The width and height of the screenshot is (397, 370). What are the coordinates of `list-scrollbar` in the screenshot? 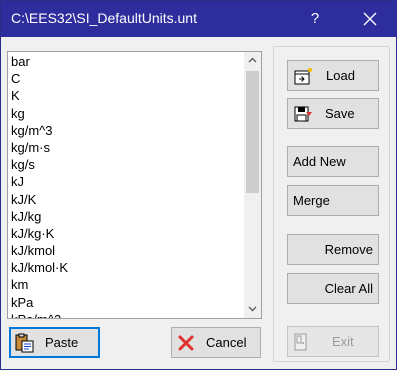 It's located at (252, 185).